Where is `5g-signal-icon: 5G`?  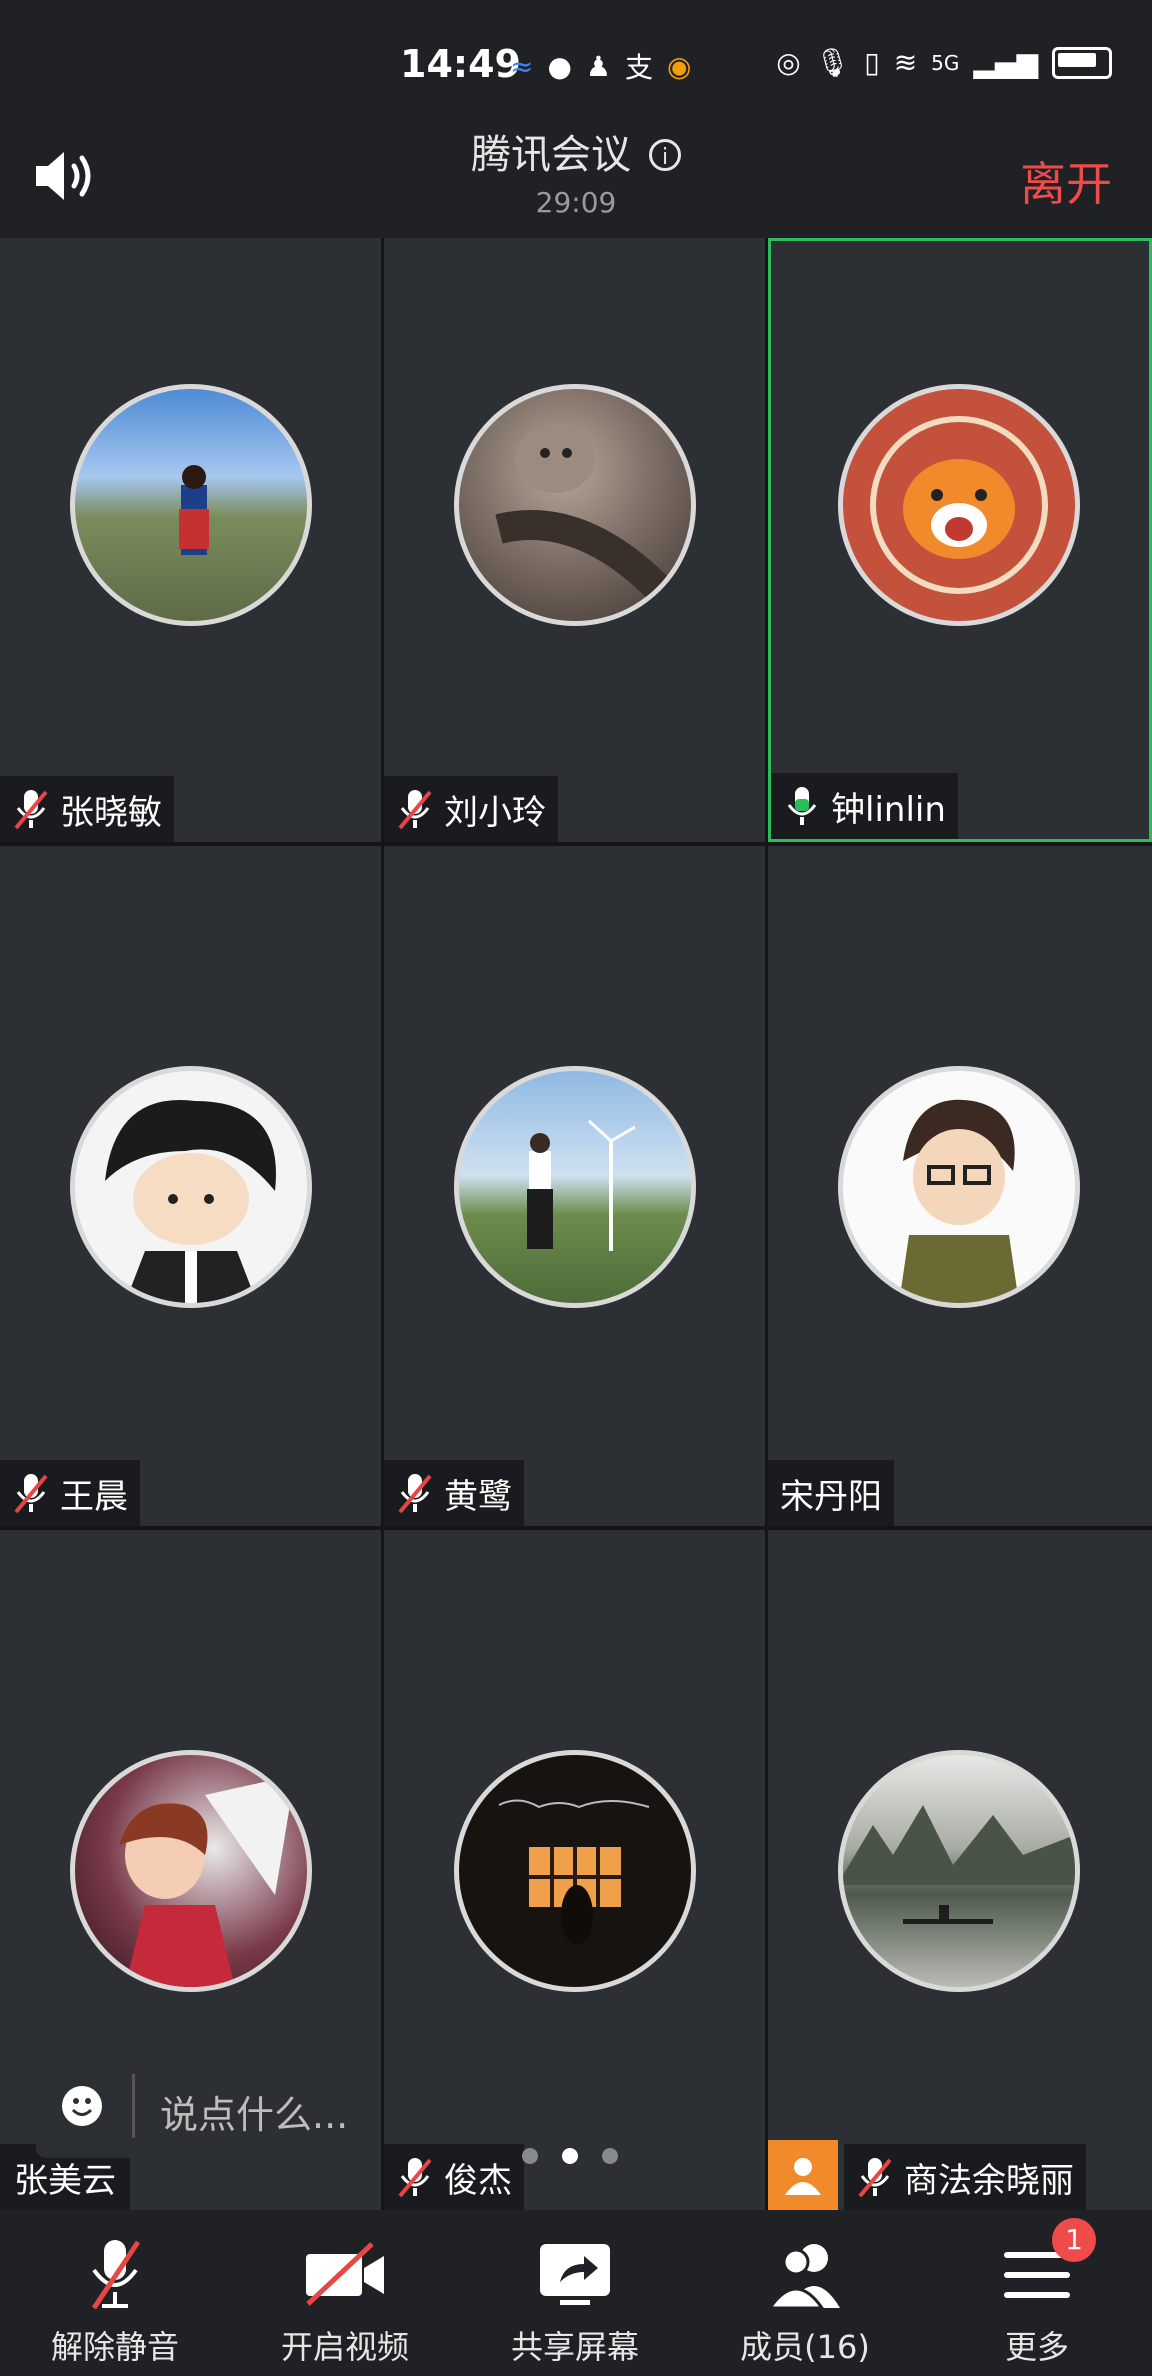 5g-signal-icon: 5G is located at coordinates (945, 62).